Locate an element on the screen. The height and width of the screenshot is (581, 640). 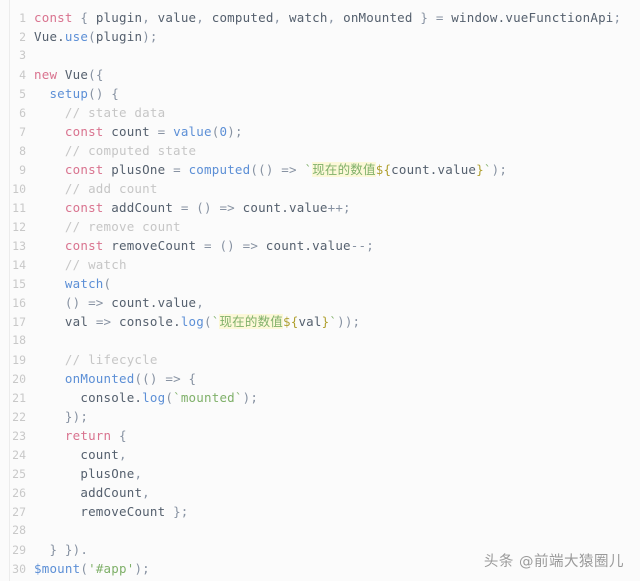
code-token: // remove count is located at coordinates (107, 226).